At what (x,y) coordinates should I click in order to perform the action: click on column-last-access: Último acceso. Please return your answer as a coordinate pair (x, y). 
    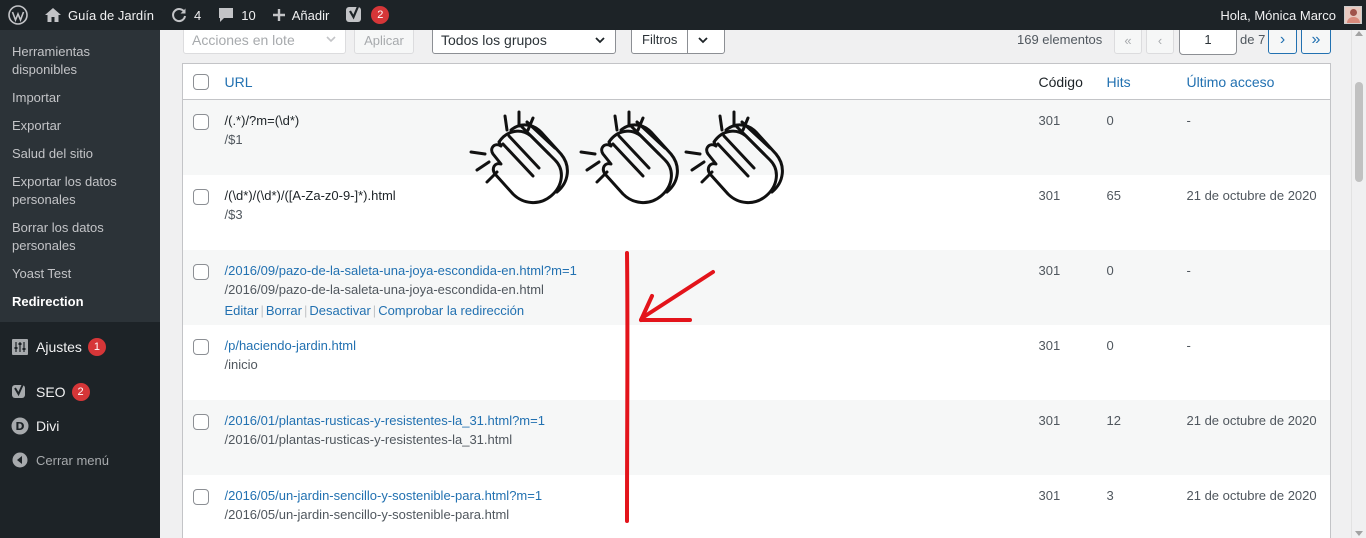
    Looking at the image, I should click on (1258, 81).